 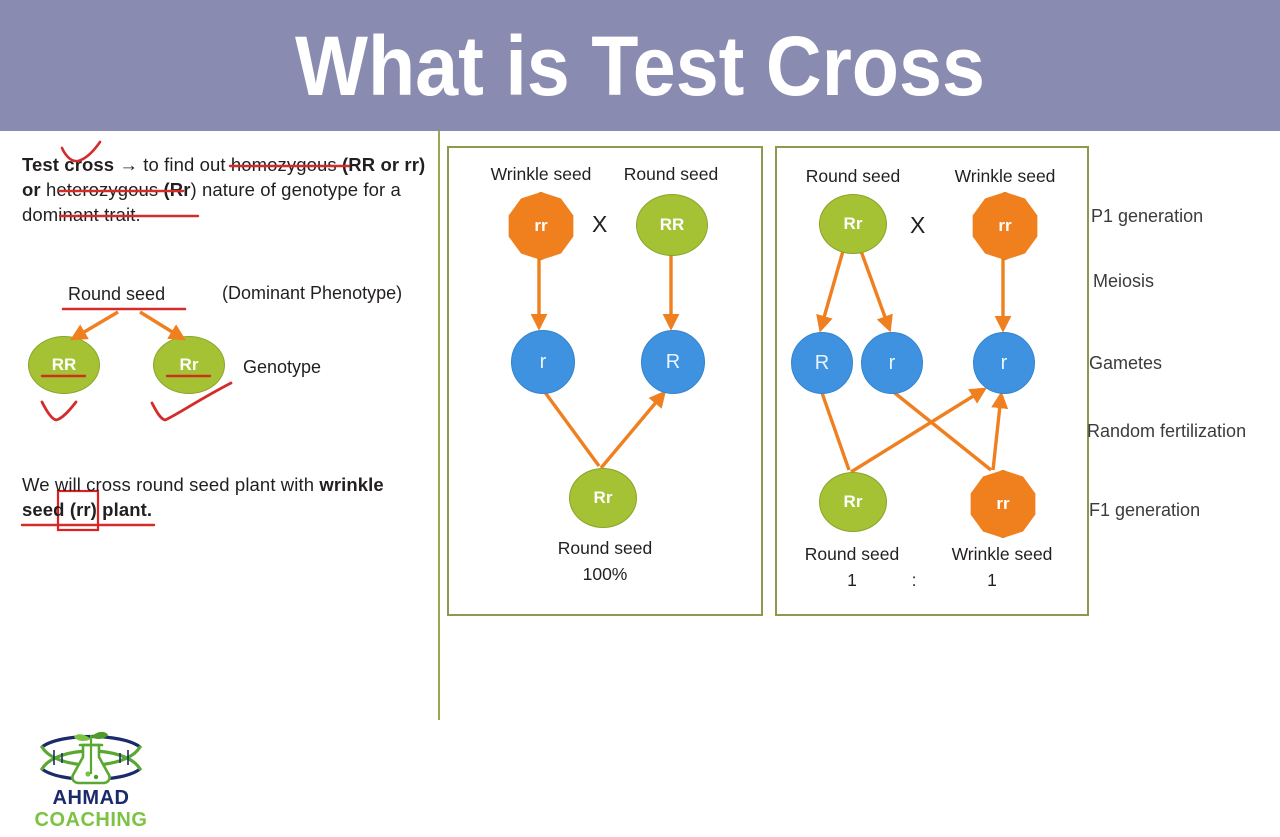 What do you see at coordinates (1167, 431) in the screenshot?
I see `stage-label-random-fertilization: Random fertilization` at bounding box center [1167, 431].